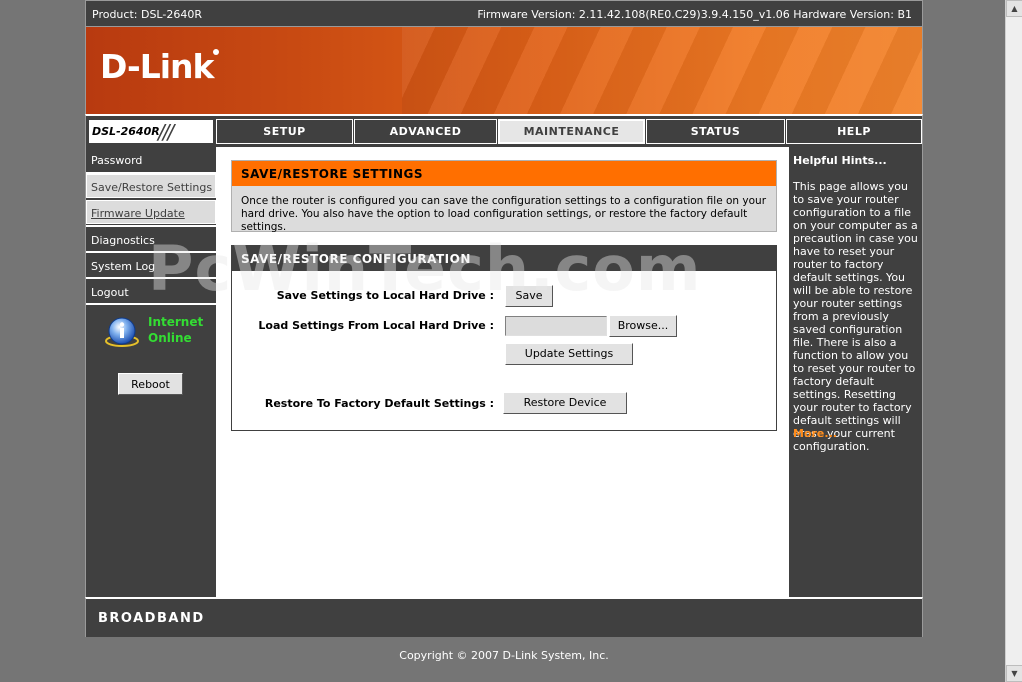  Describe the element at coordinates (715, 131) in the screenshot. I see `tab-status: STATUS` at that location.